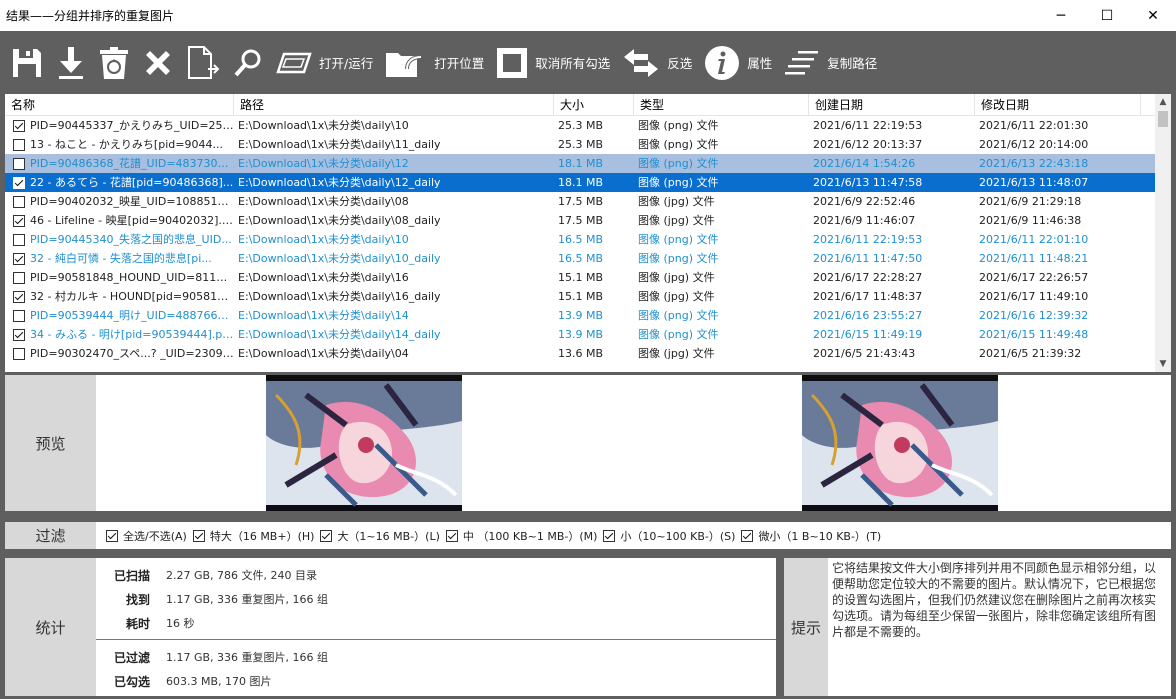 The width and height of the screenshot is (1176, 699). What do you see at coordinates (146, 536) in the screenshot?
I see `filter-option: 全选/不选(A)` at bounding box center [146, 536].